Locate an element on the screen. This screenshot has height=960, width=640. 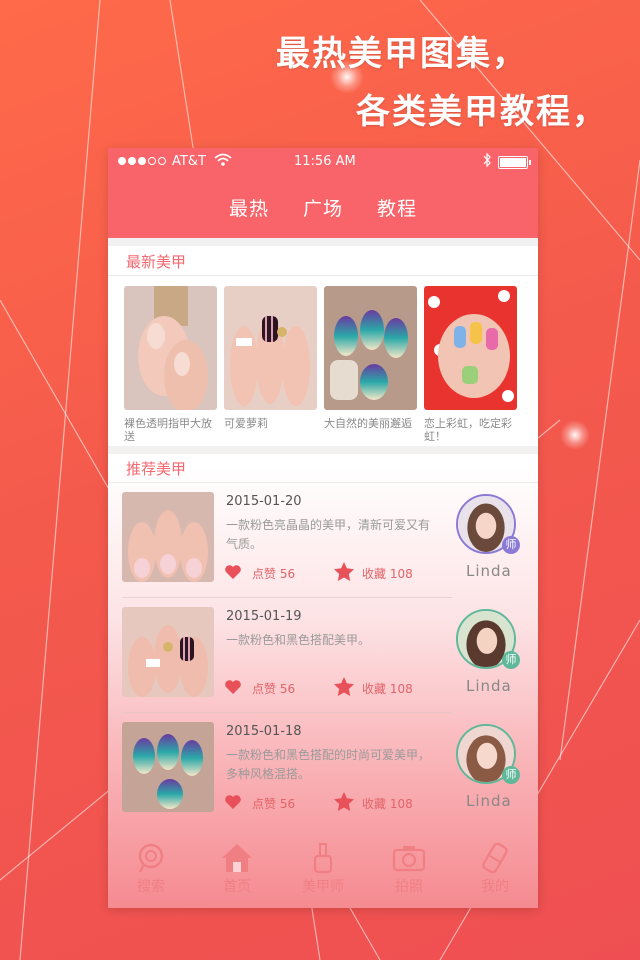
tab-square: 广场 is located at coordinates (323, 207).